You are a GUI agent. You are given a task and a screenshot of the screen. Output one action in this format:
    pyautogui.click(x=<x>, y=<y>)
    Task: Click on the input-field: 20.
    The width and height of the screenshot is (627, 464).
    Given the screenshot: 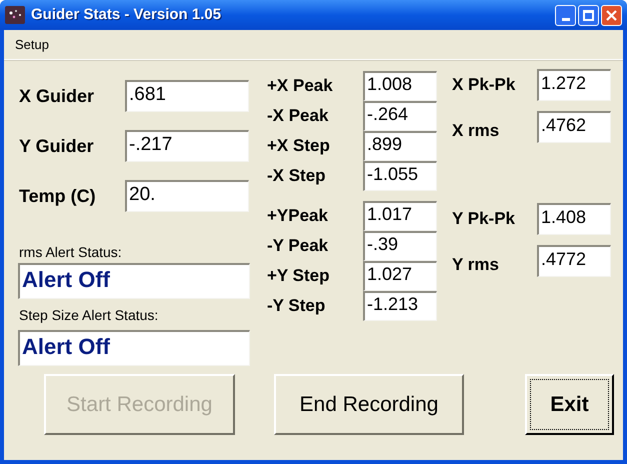 What is the action you would take?
    pyautogui.click(x=187, y=196)
    